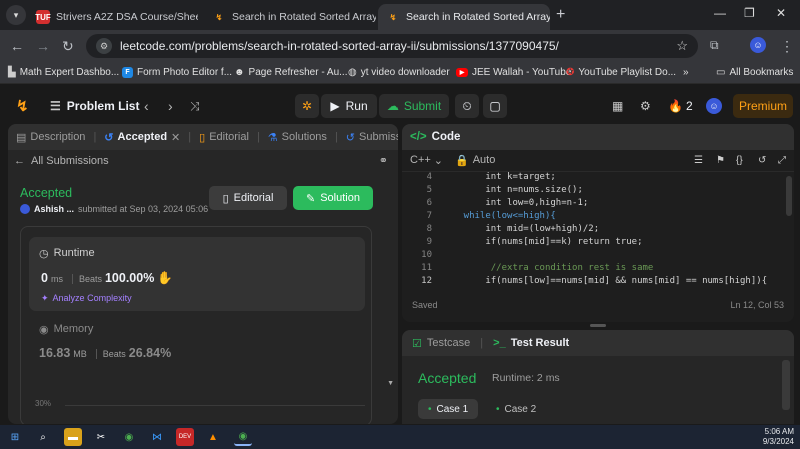  I want to click on close-window-icon: ✕, so click(781, 13).